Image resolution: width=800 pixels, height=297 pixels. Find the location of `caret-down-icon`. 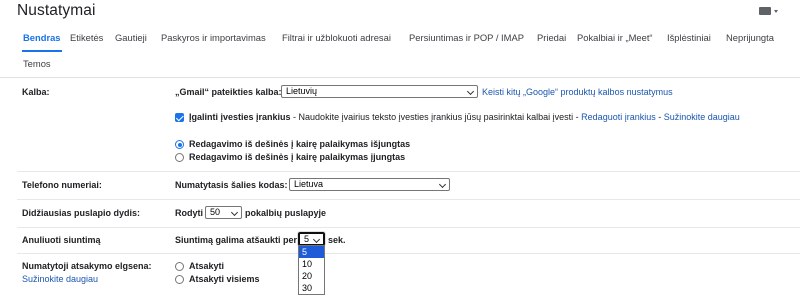

caret-down-icon is located at coordinates (776, 11).